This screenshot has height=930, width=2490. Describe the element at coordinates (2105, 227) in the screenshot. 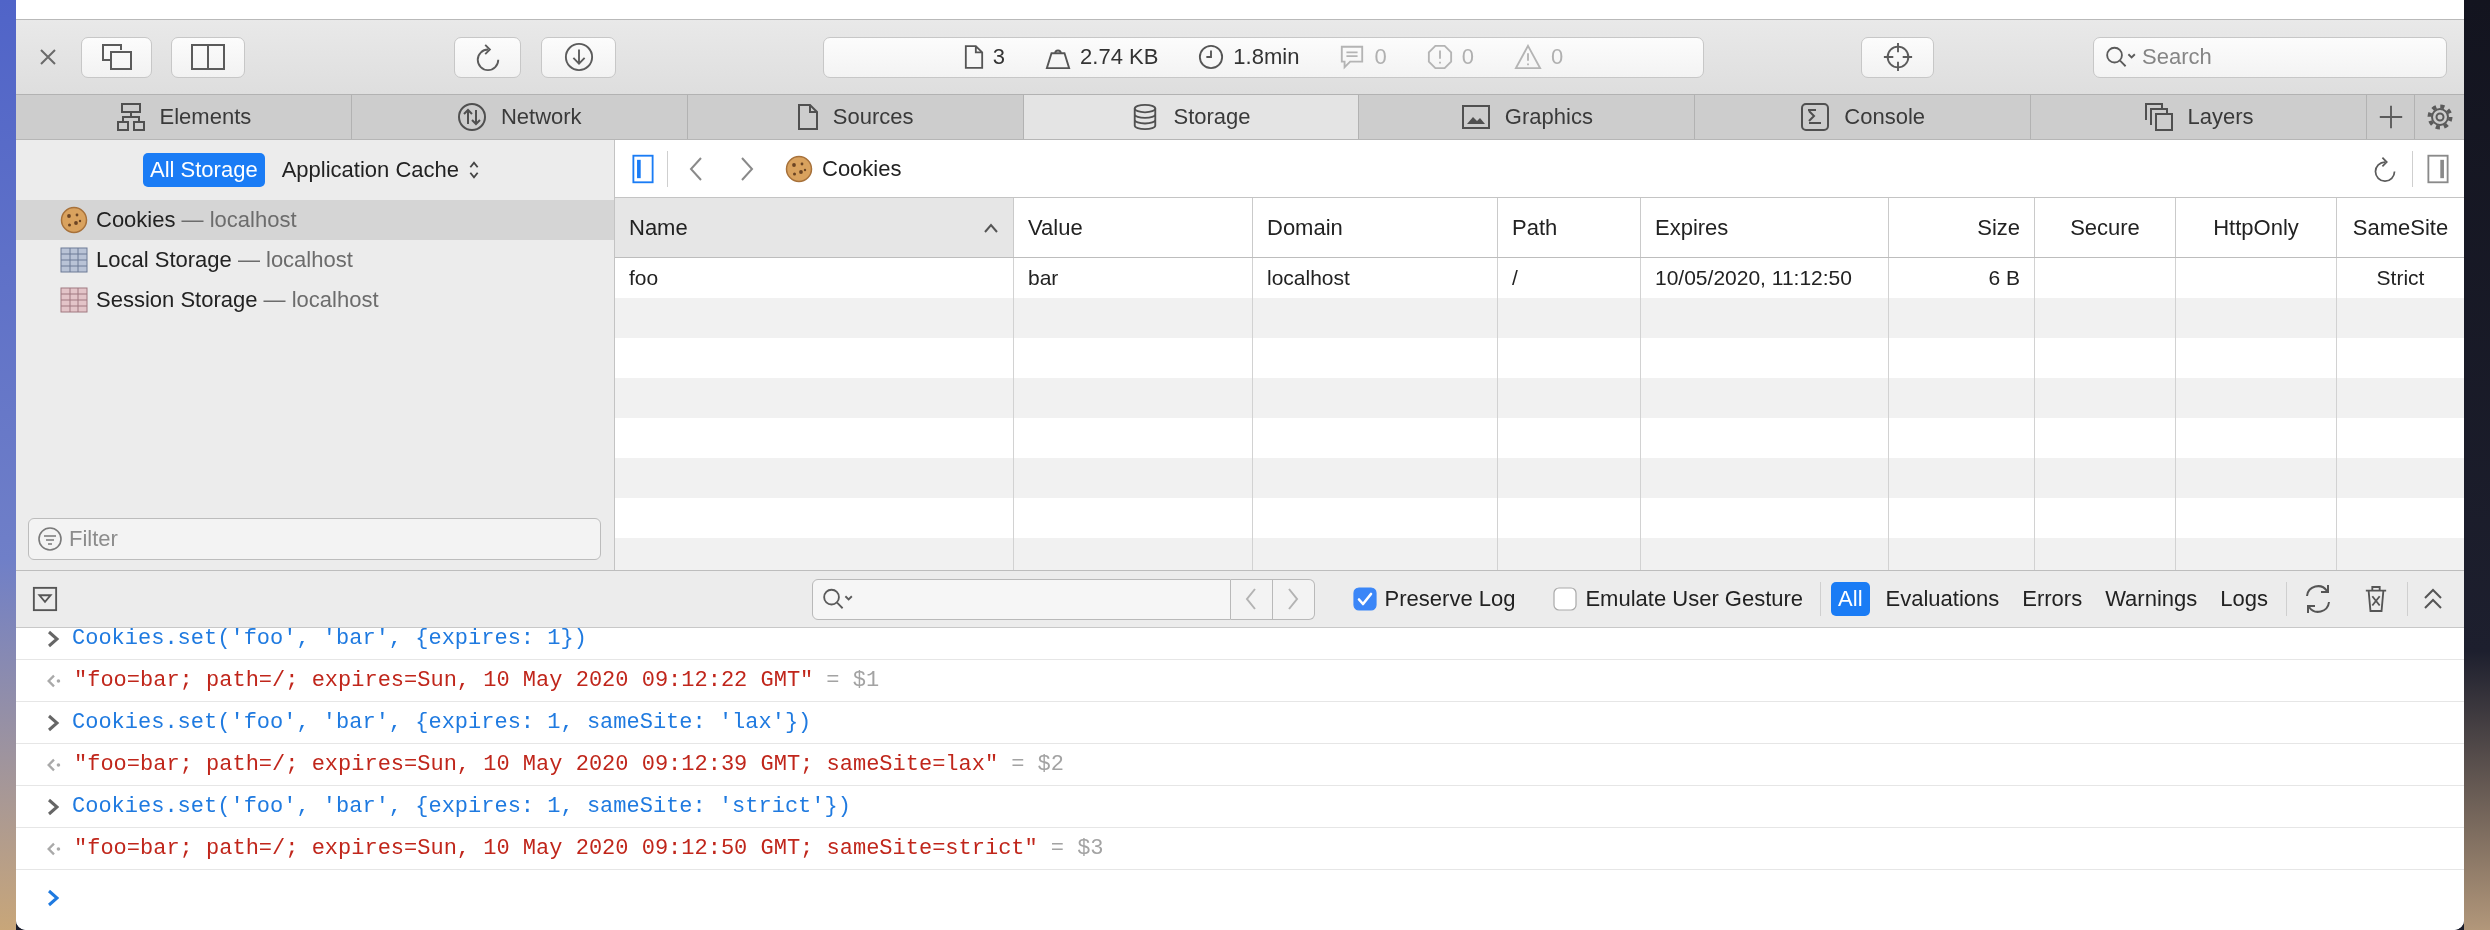

I see `column-header: Secure` at that location.